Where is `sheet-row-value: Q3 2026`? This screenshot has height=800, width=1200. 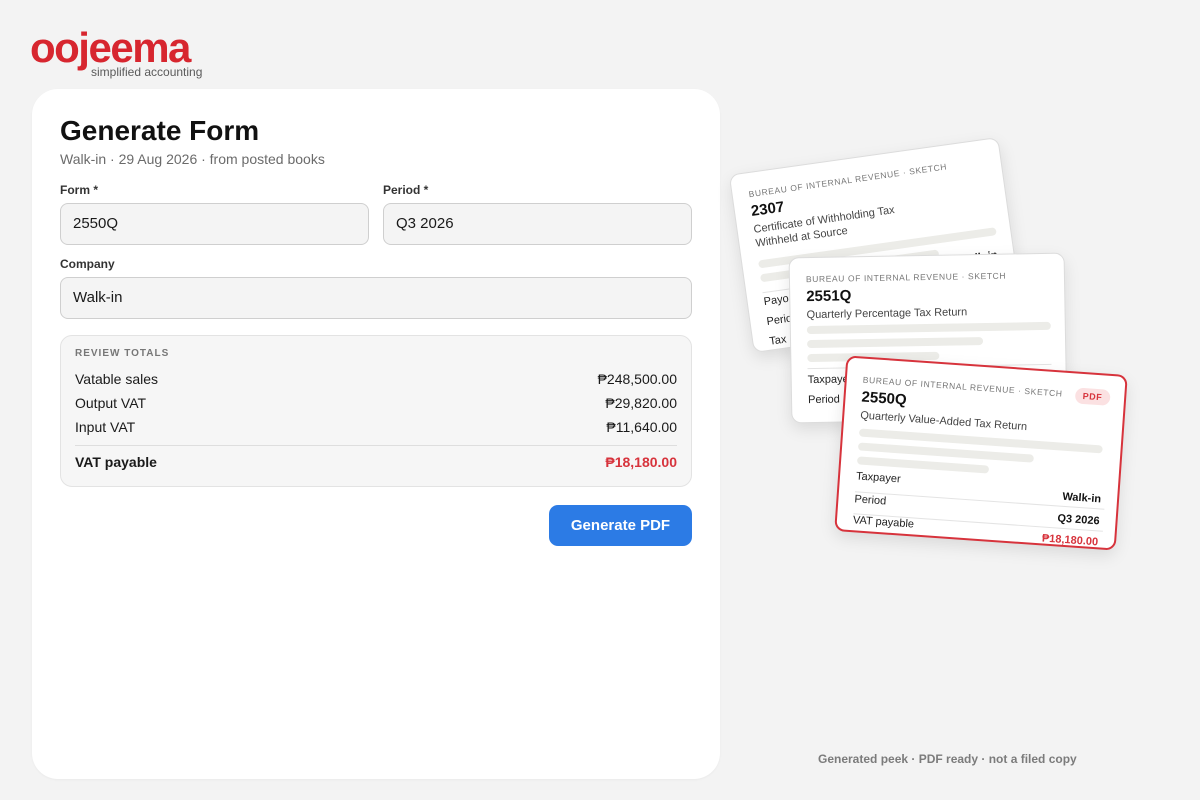 sheet-row-value: Q3 2026 is located at coordinates (1078, 520).